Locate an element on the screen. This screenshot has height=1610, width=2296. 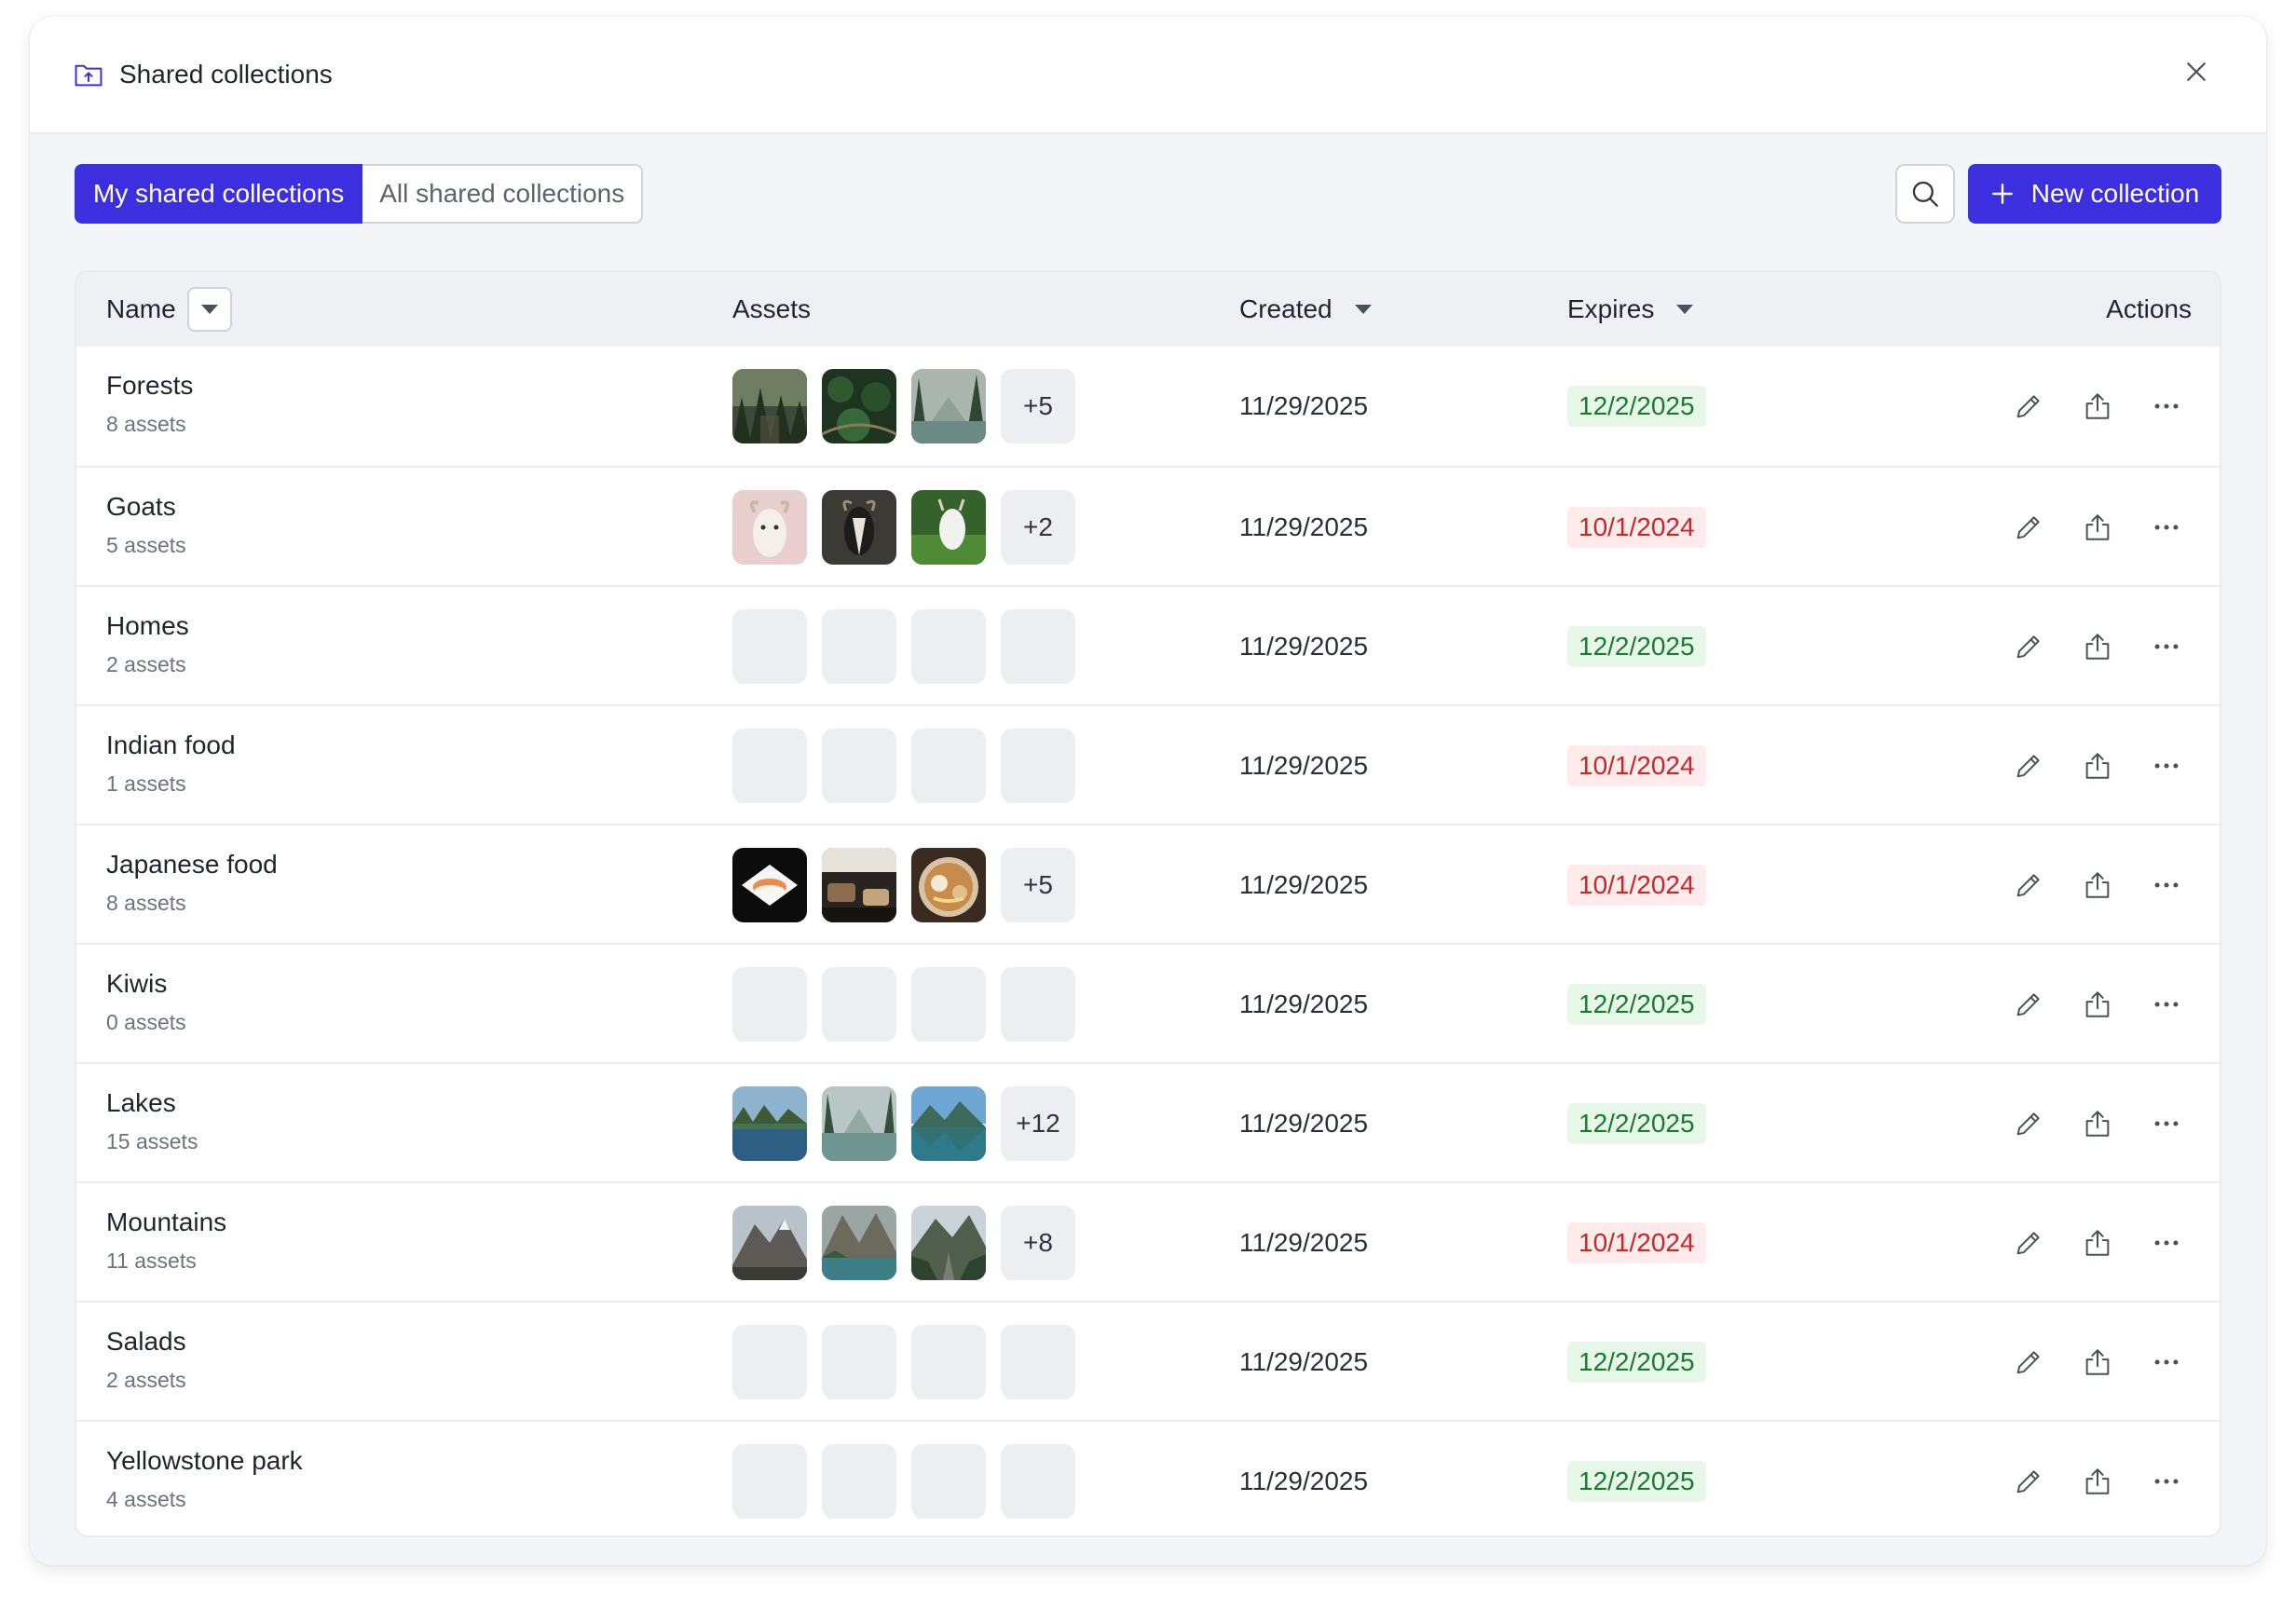
collection-name: Indian food is located at coordinates (171, 745).